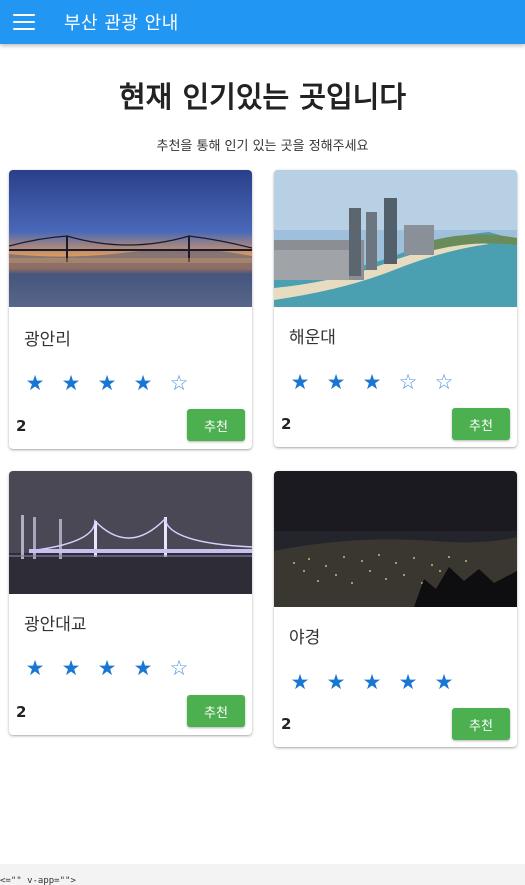 This screenshot has width=525, height=885. I want to click on card-title: 광안리, so click(47, 340).